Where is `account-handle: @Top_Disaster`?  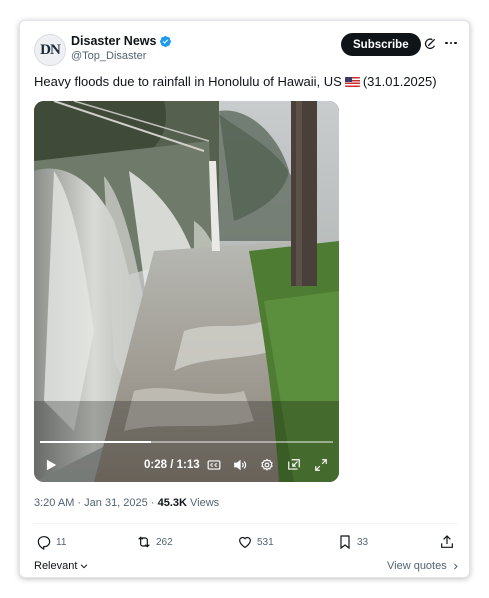 account-handle: @Top_Disaster is located at coordinates (108, 56).